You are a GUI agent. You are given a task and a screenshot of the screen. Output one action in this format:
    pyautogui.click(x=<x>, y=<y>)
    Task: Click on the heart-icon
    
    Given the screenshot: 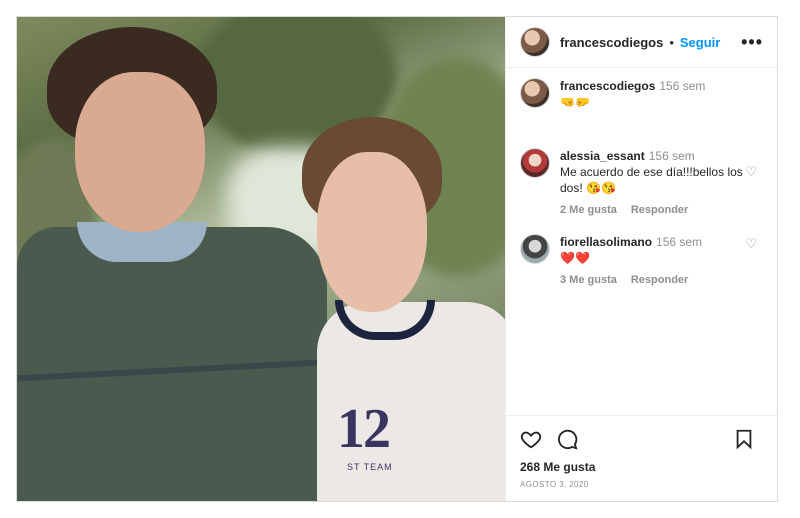 What is the action you would take?
    pyautogui.click(x=531, y=439)
    